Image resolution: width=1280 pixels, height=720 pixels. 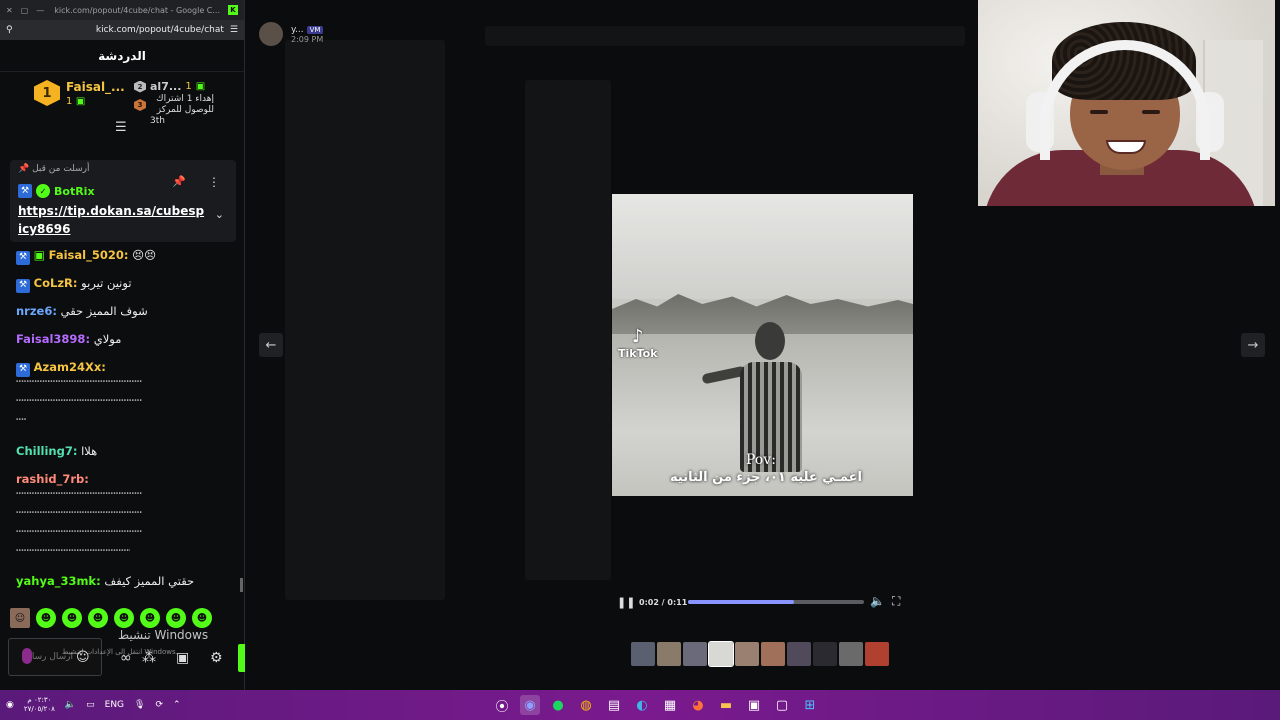 I want to click on dots-icon: ⁂, so click(x=149, y=658).